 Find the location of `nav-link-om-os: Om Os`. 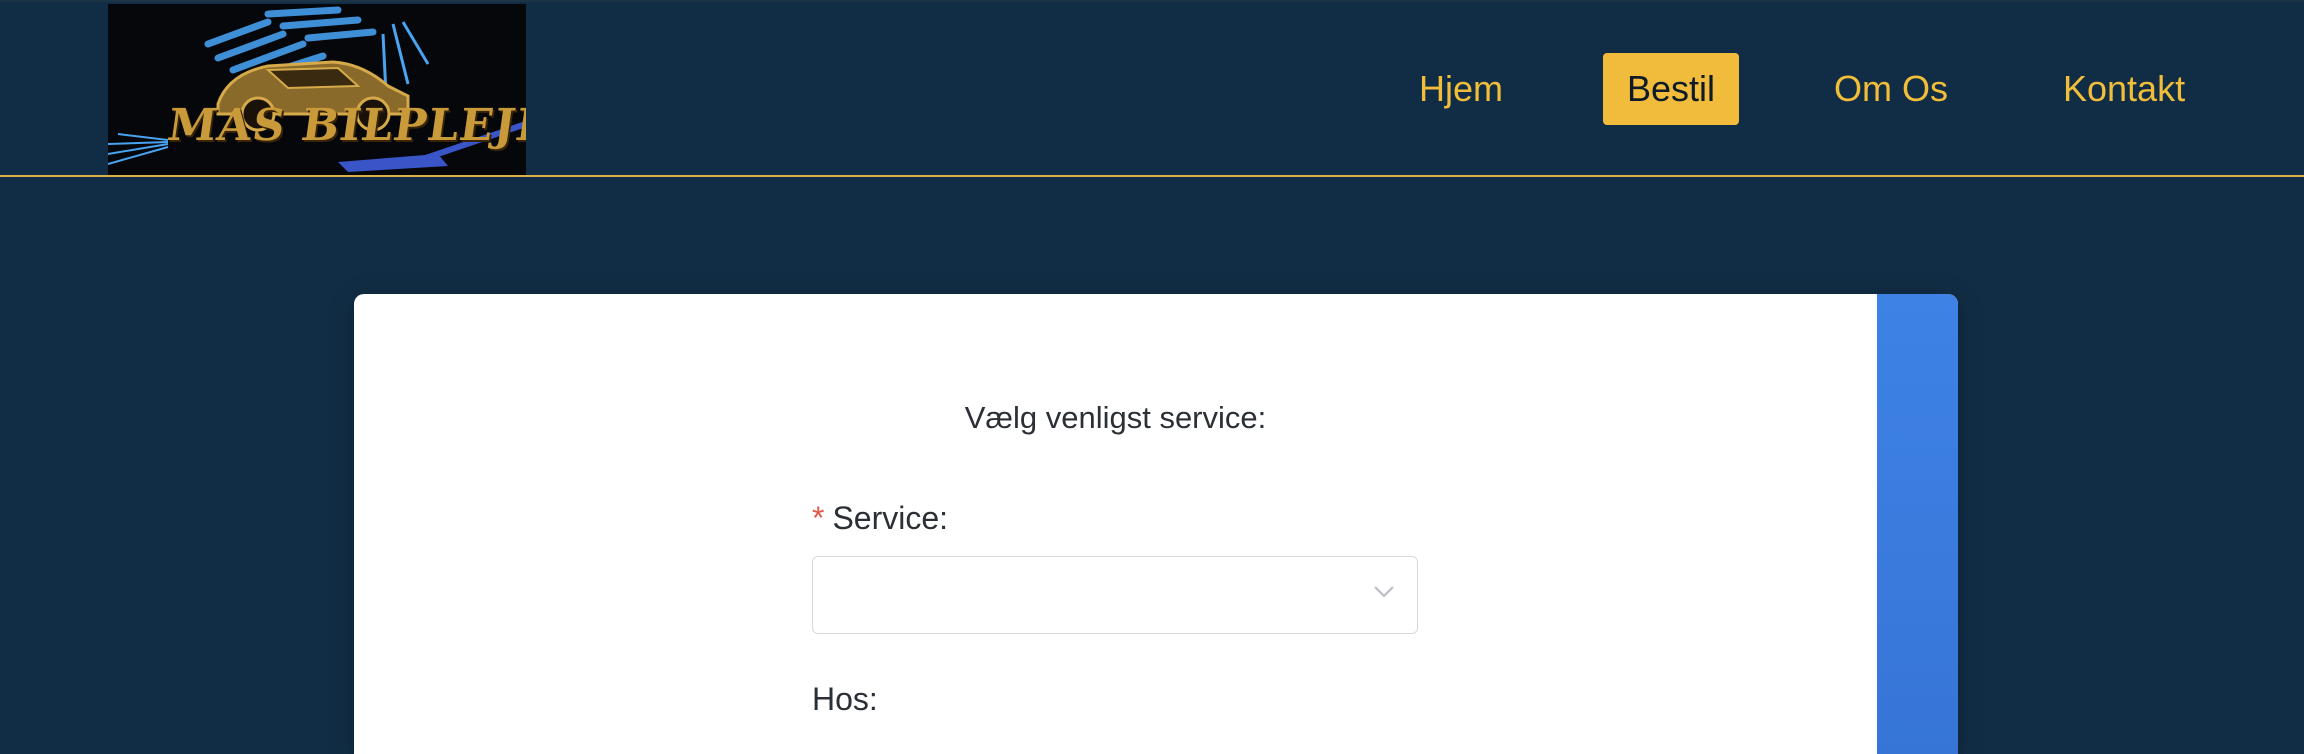

nav-link-om-os: Om Os is located at coordinates (1891, 89).